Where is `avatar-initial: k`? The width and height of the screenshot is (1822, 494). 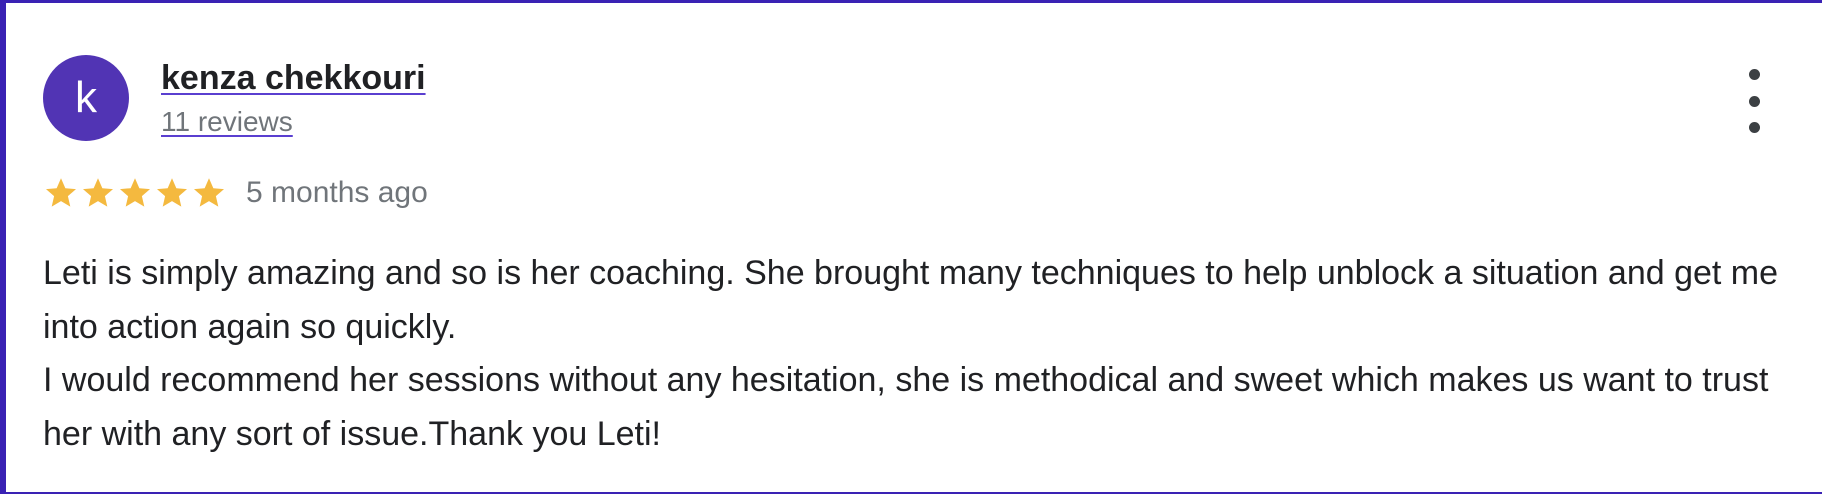 avatar-initial: k is located at coordinates (86, 97).